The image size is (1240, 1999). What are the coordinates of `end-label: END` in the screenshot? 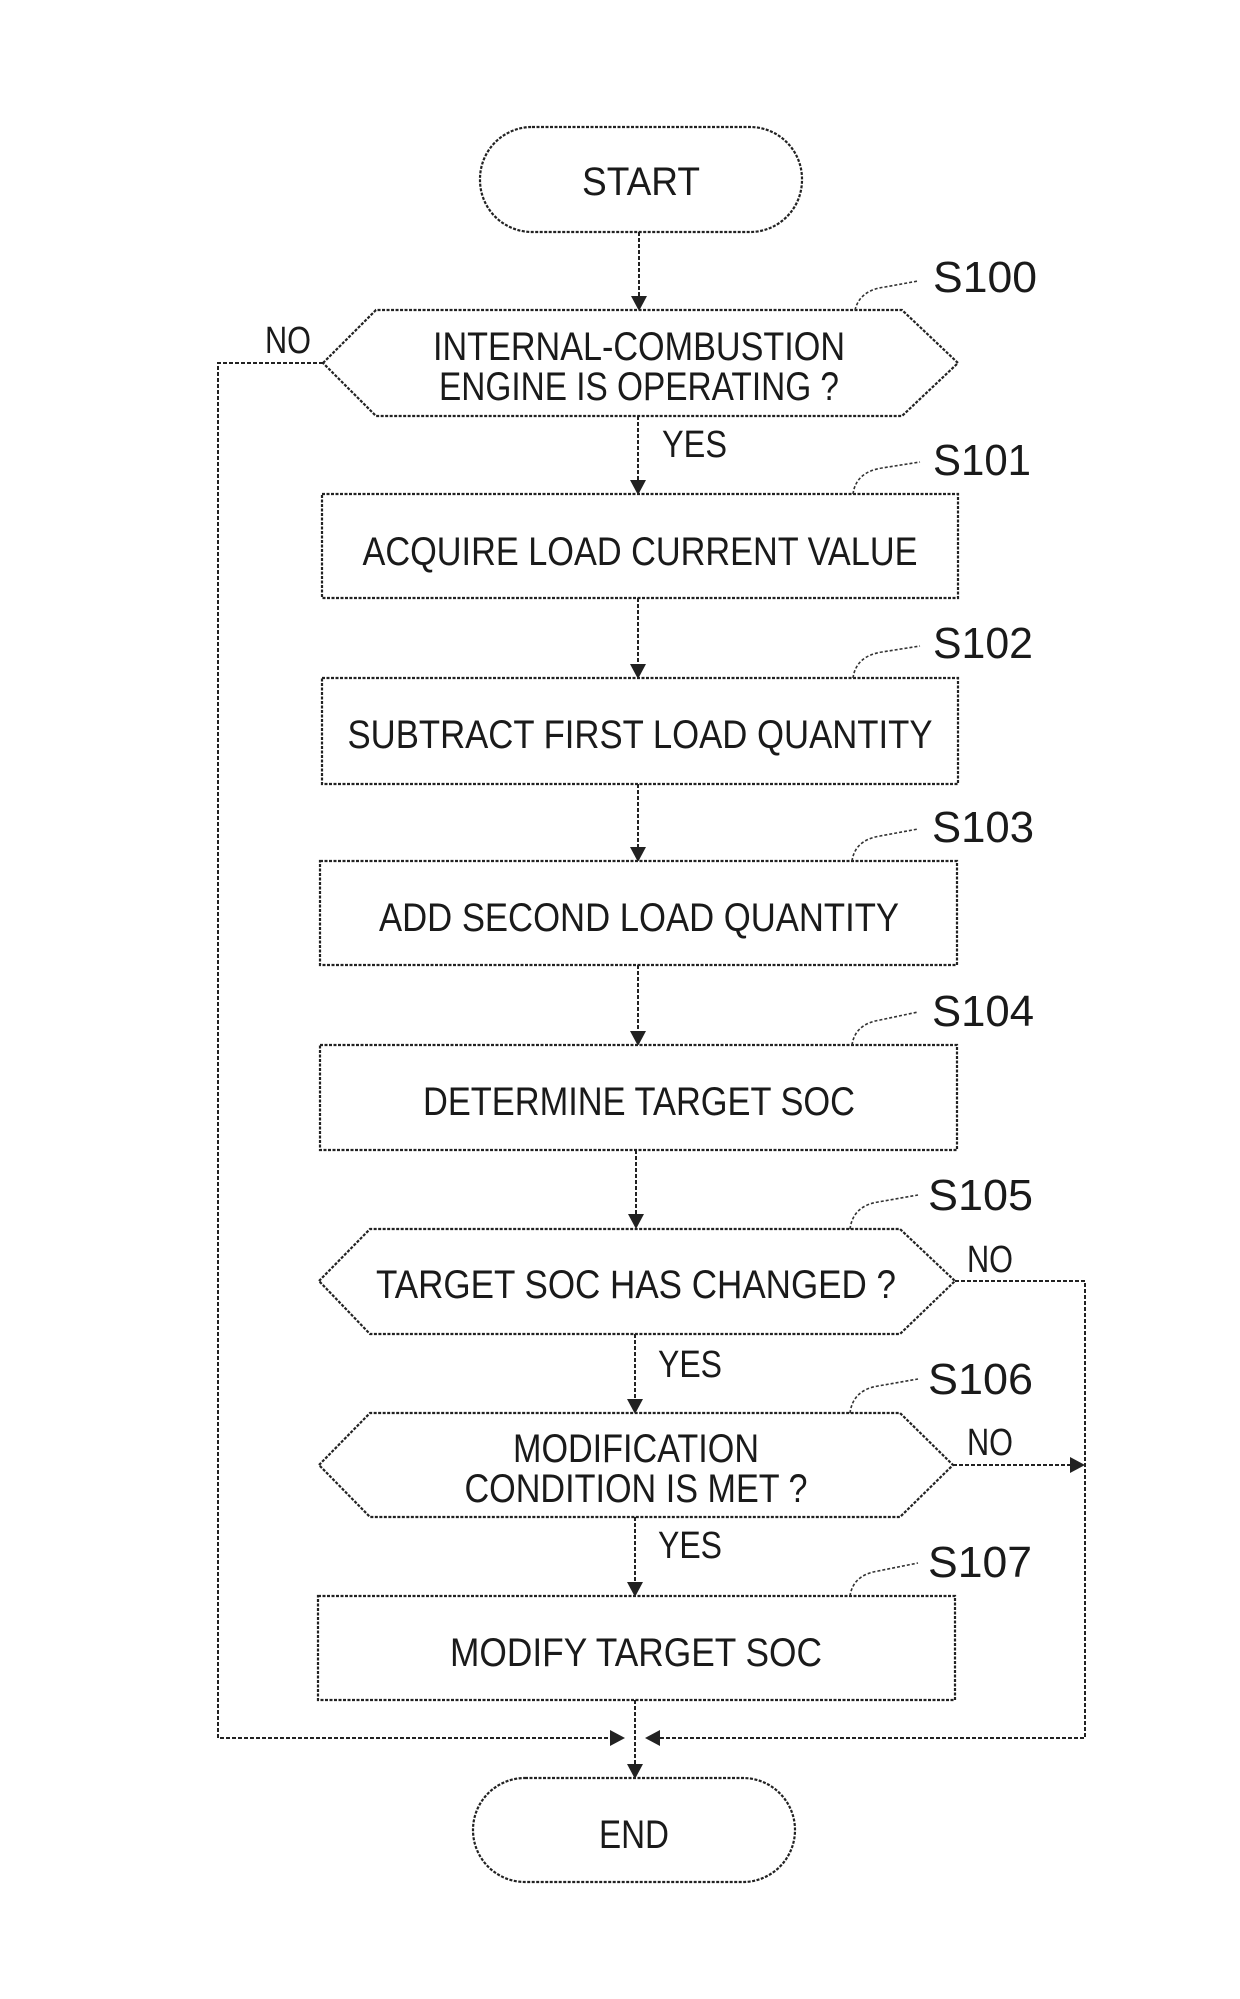 It's located at (634, 1835).